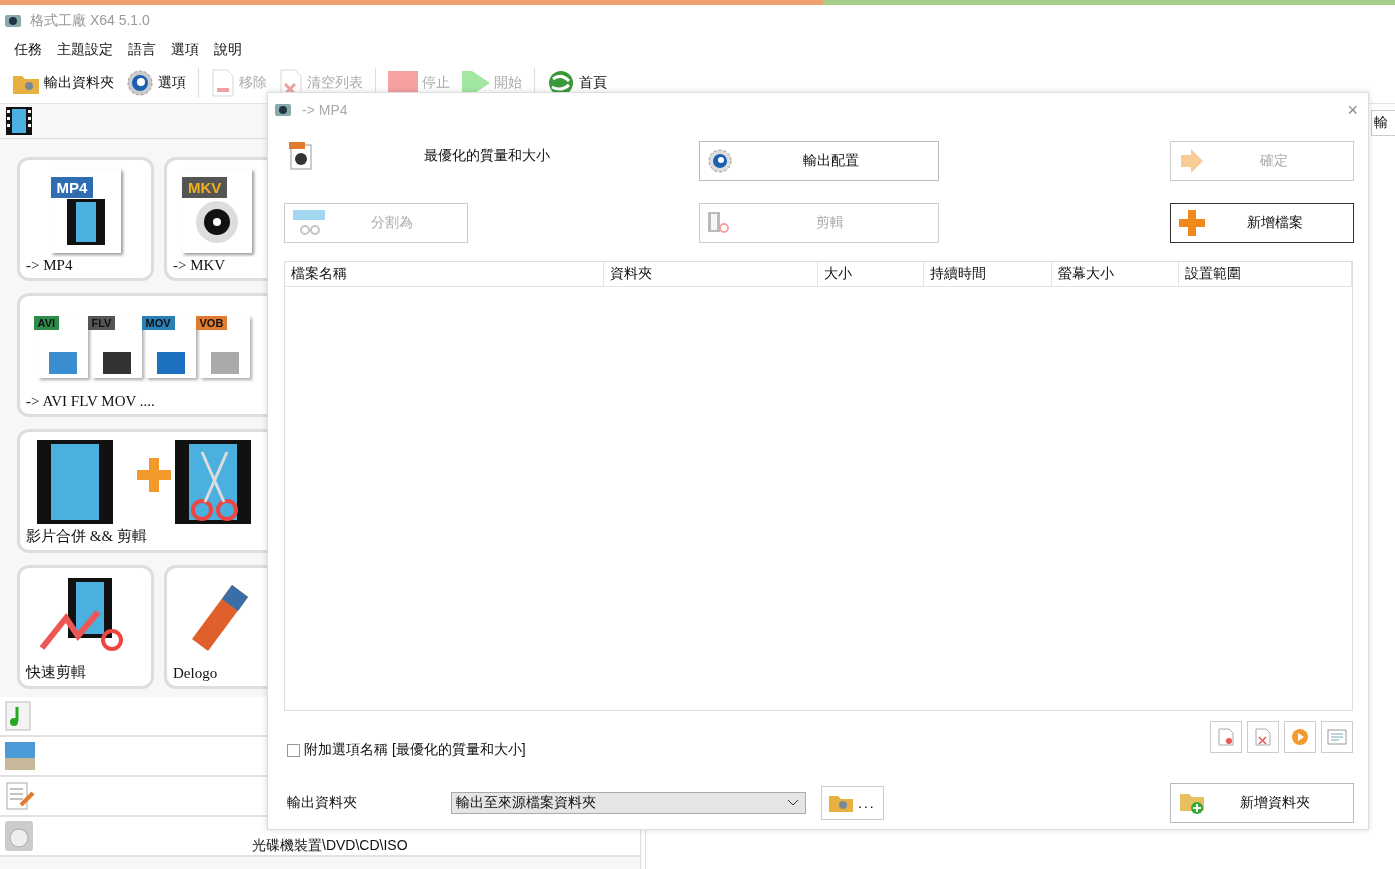 Image resolution: width=1395 pixels, height=869 pixels. Describe the element at coordinates (322, 803) in the screenshot. I see `field-label: 輸出資料夾` at that location.